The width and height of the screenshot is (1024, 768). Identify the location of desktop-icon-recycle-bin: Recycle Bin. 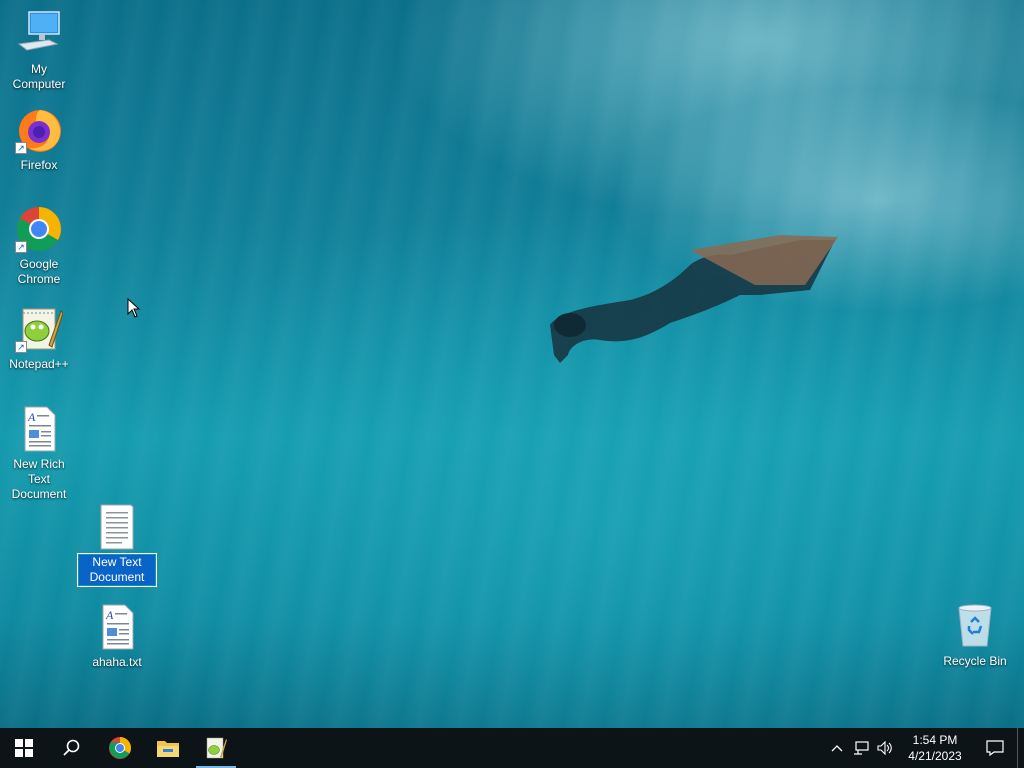
(975, 635).